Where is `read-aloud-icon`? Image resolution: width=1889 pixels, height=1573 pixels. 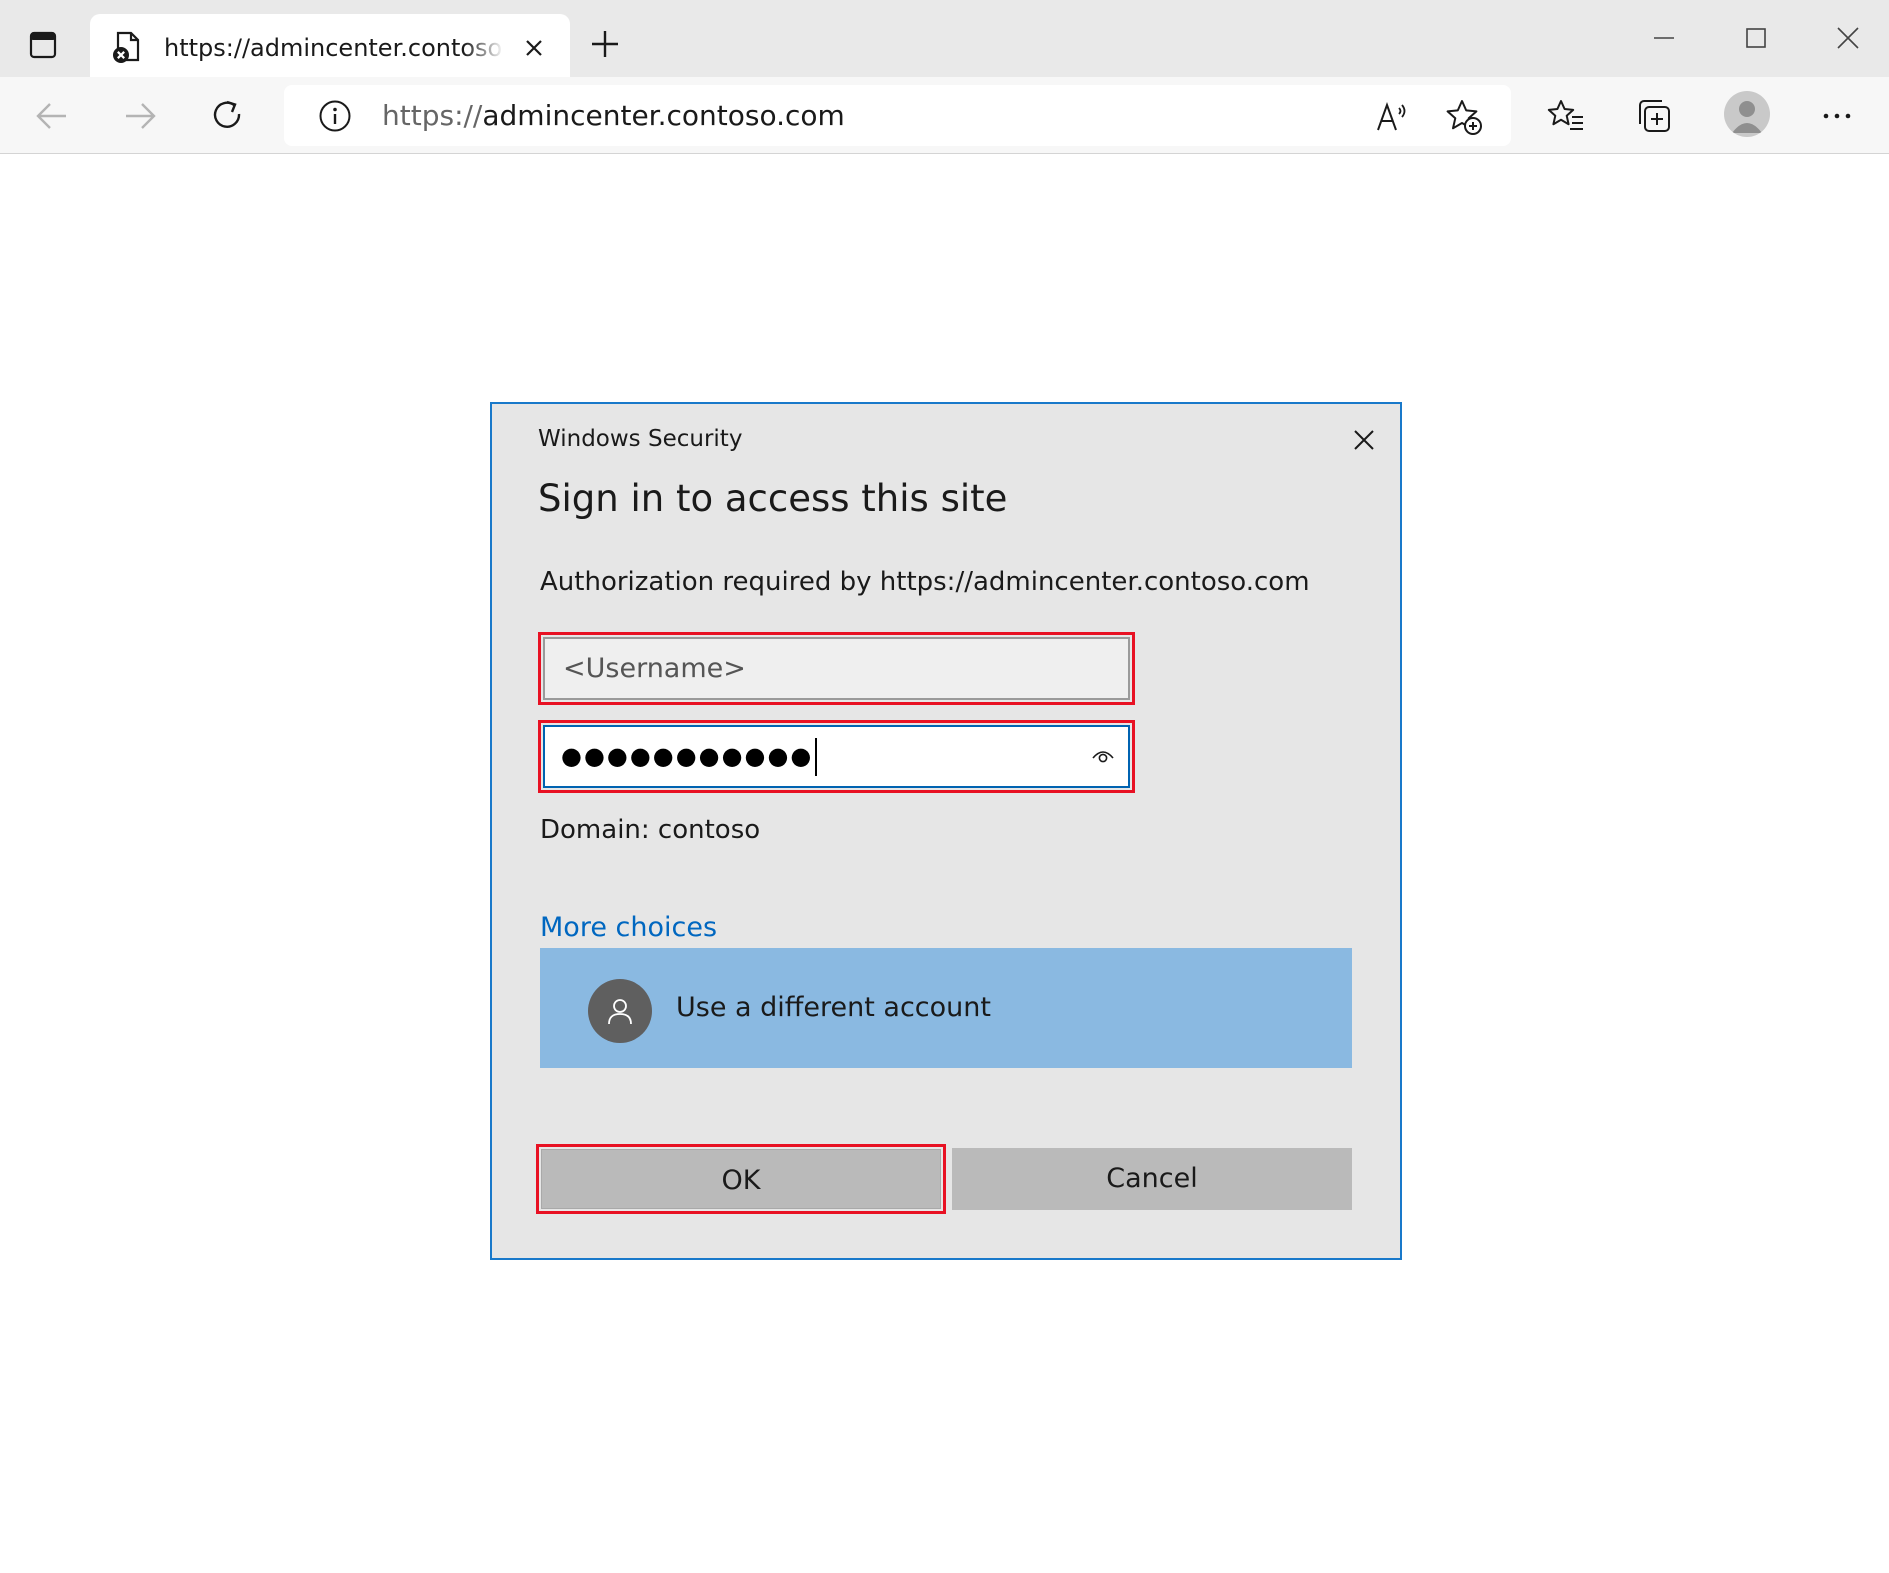
read-aloud-icon is located at coordinates (1391, 116).